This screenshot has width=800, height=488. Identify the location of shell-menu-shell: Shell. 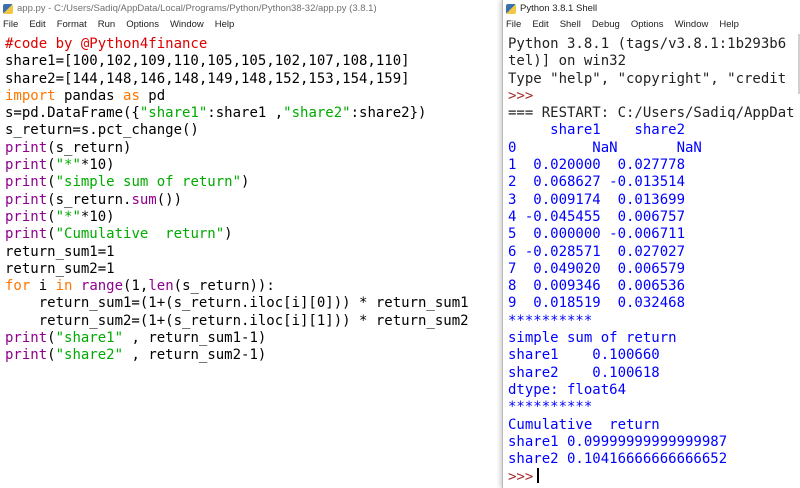
(570, 24).